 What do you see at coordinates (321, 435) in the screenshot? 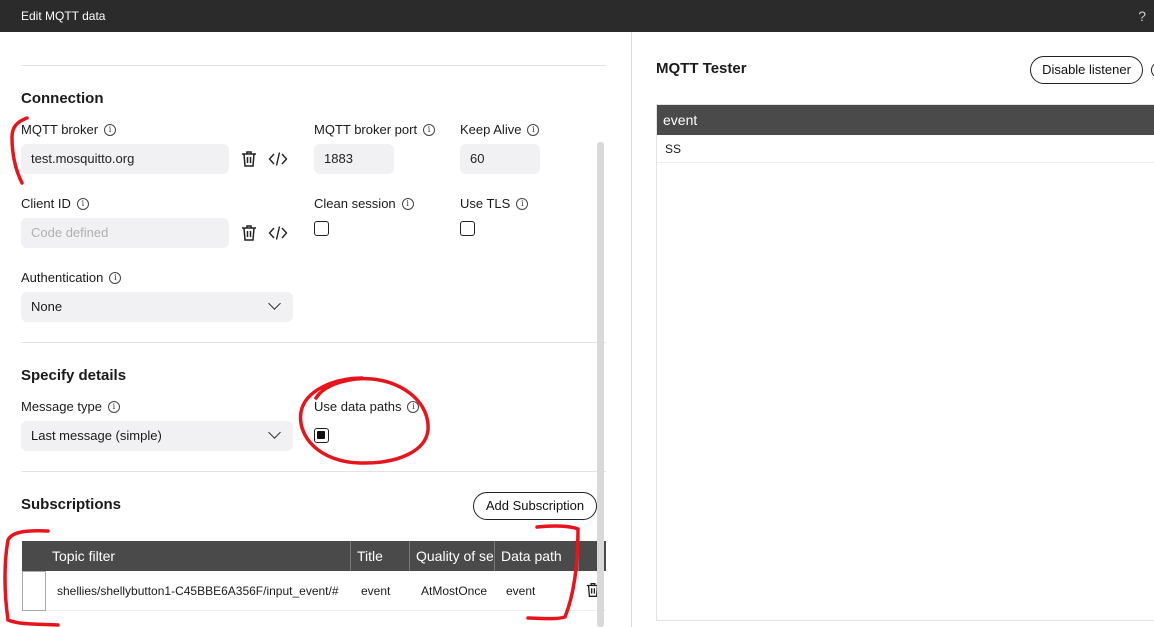
I see `use-data-paths-checkbox` at bounding box center [321, 435].